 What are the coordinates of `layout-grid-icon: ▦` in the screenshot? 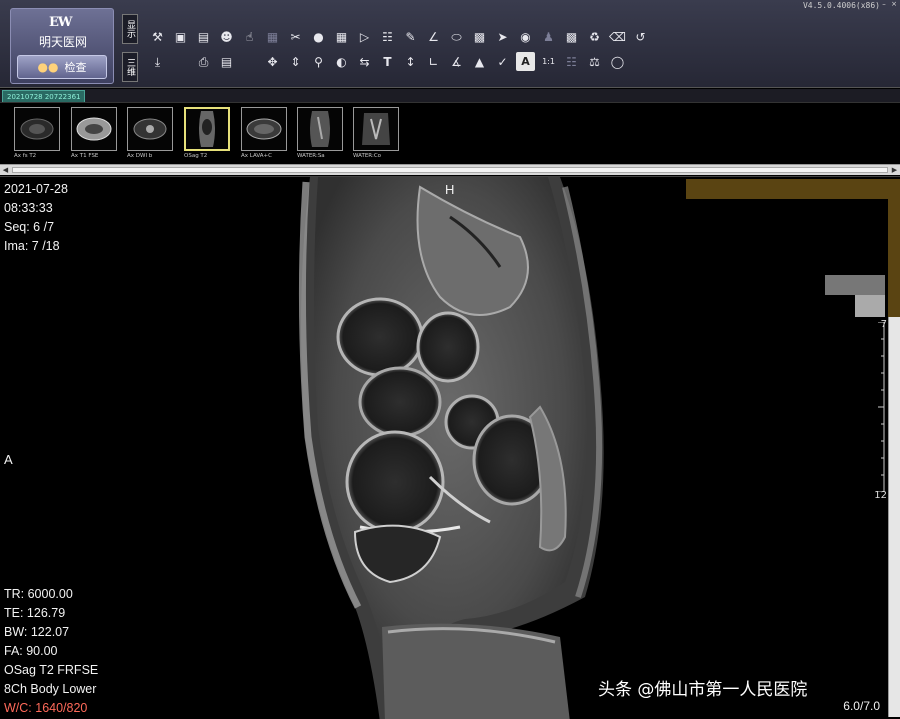 It's located at (272, 36).